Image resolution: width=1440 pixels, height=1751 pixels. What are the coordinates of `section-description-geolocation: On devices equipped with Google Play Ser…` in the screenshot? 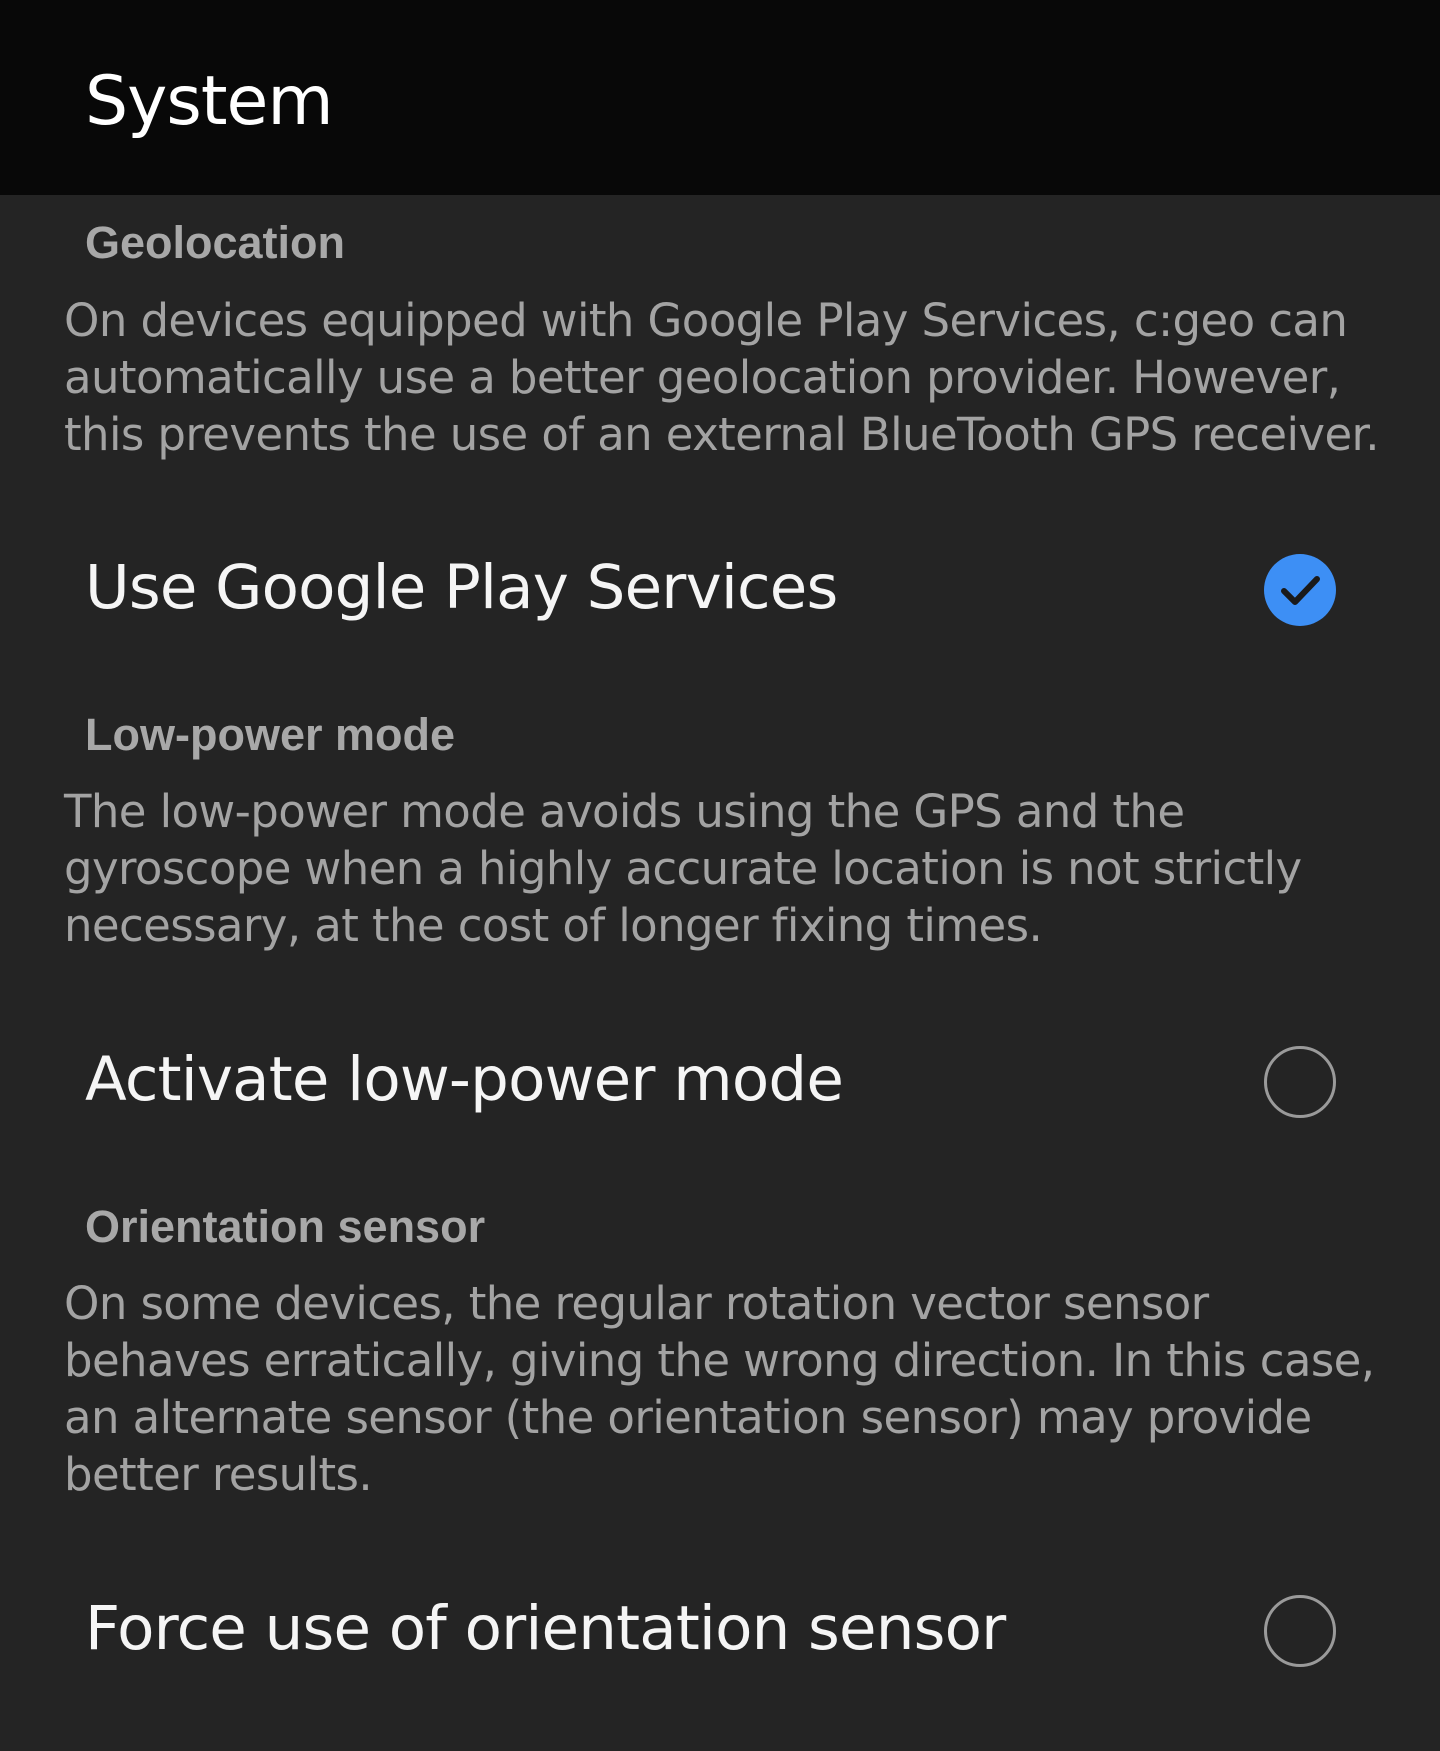 It's located at (722, 377).